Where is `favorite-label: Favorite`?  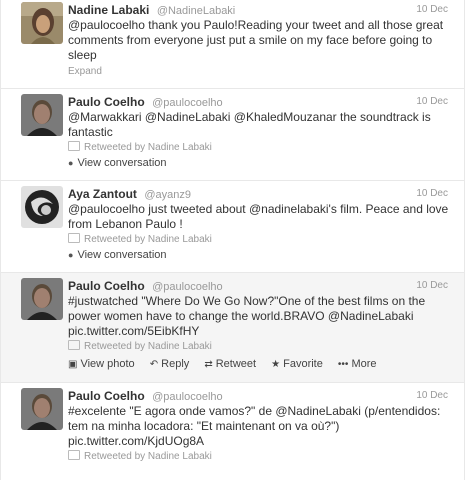 favorite-label: Favorite is located at coordinates (303, 364).